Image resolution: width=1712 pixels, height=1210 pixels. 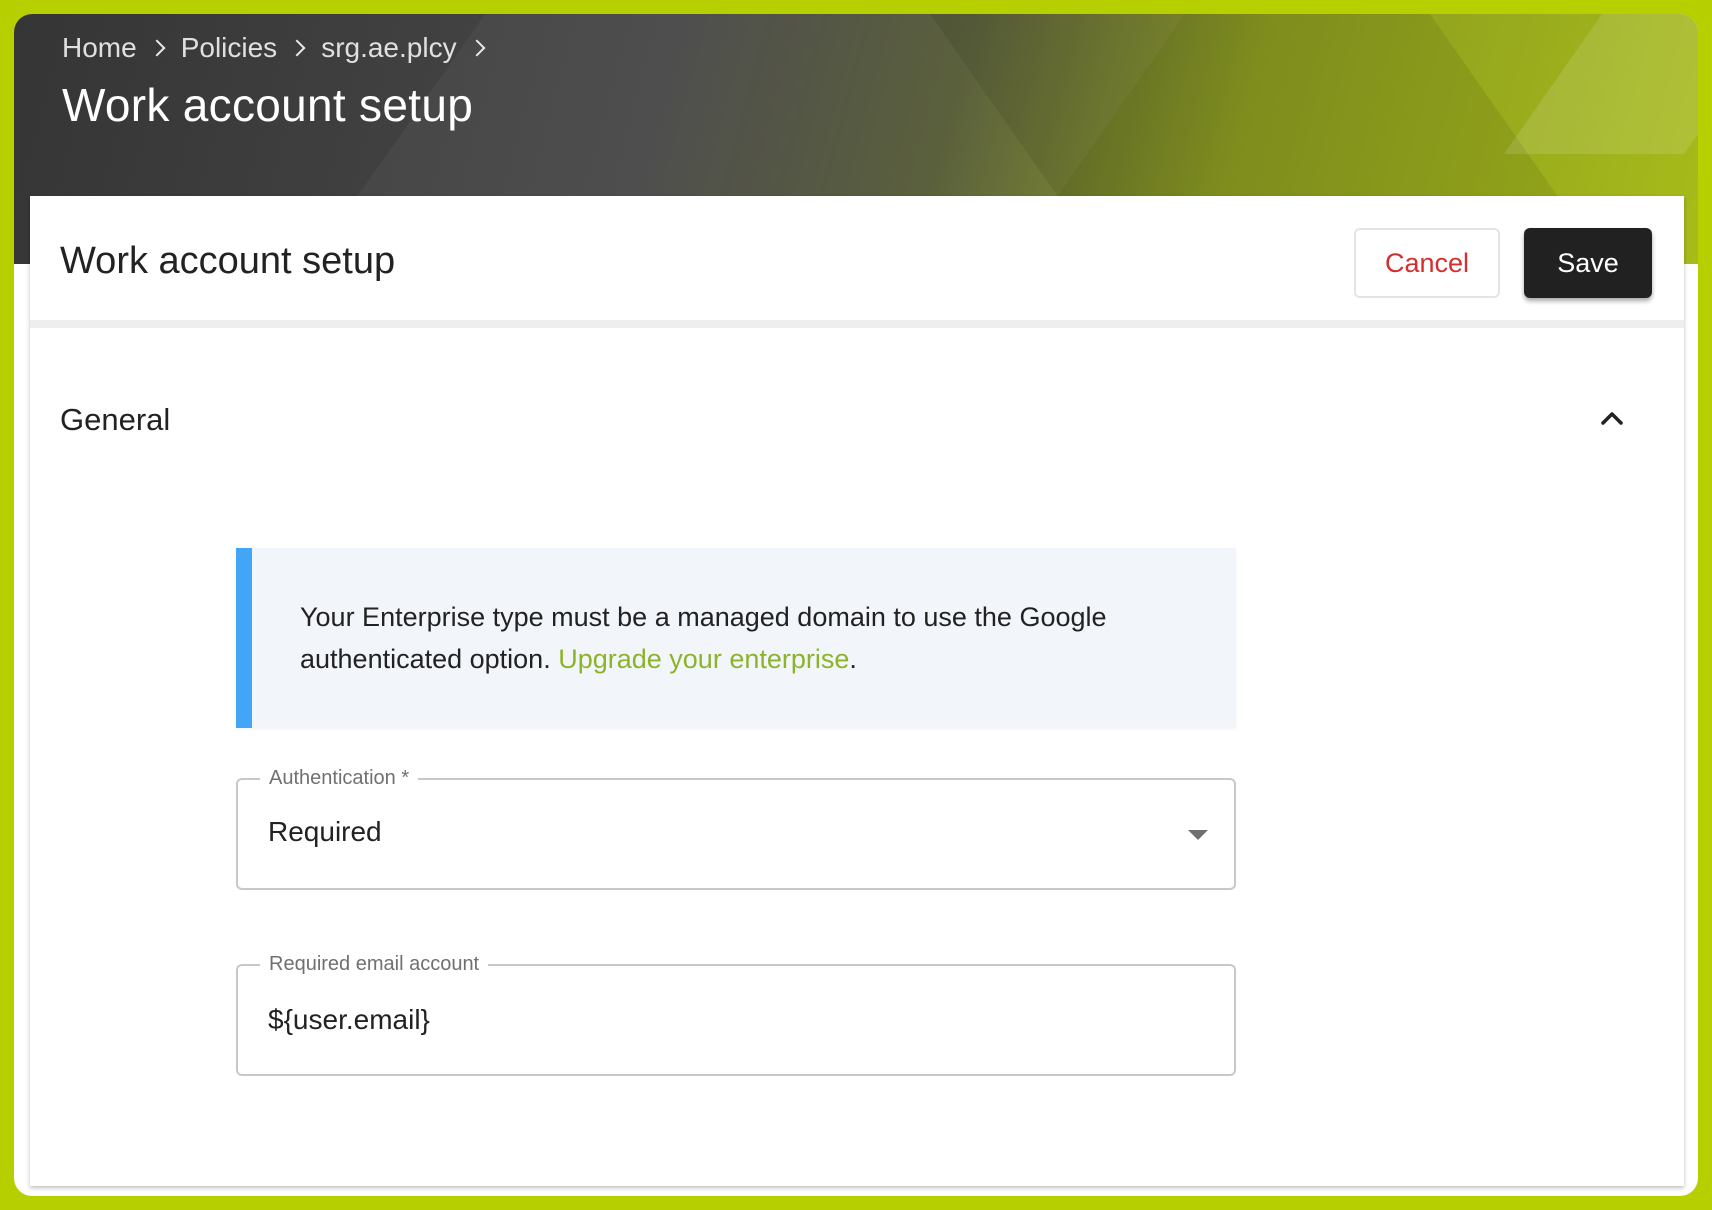 I want to click on authentication-label: Authentication *, so click(x=339, y=778).